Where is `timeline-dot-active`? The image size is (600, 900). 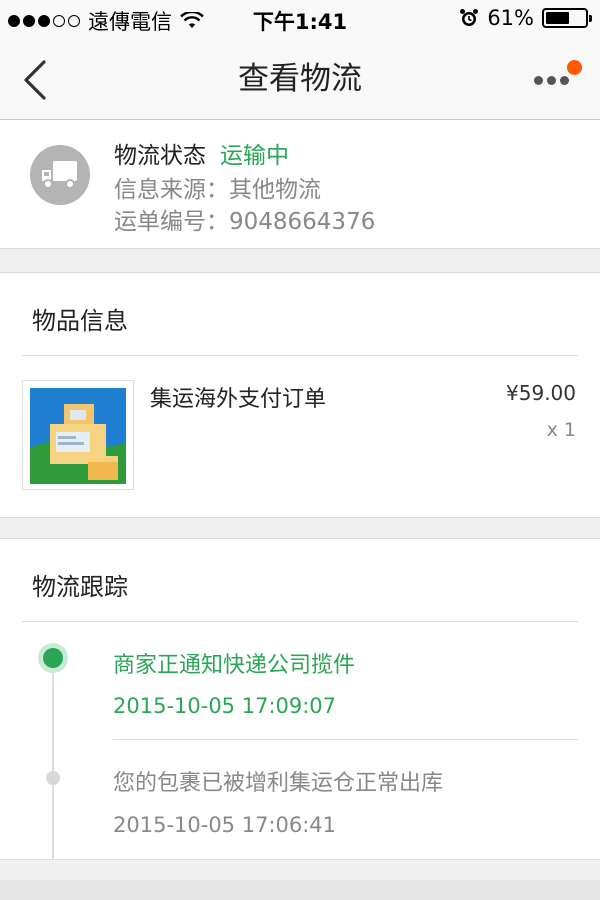 timeline-dot-active is located at coordinates (53, 658).